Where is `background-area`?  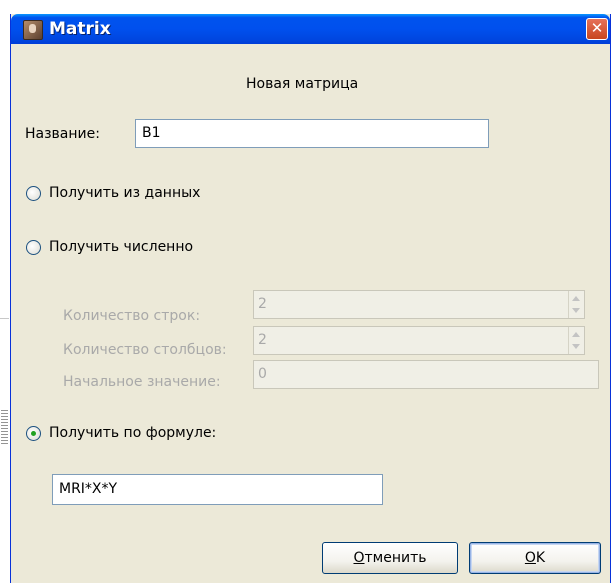 background-area is located at coordinates (305, 7).